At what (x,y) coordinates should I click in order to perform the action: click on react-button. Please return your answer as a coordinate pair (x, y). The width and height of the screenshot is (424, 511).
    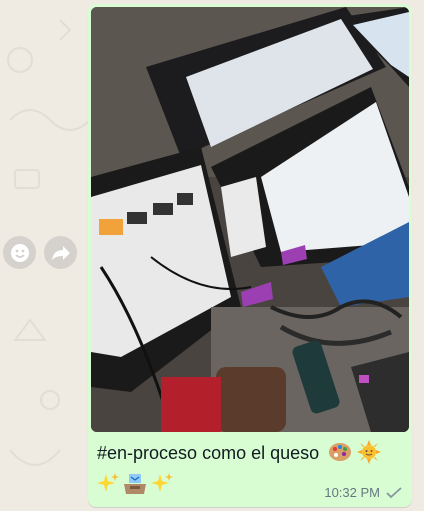
    Looking at the image, I should click on (19, 252).